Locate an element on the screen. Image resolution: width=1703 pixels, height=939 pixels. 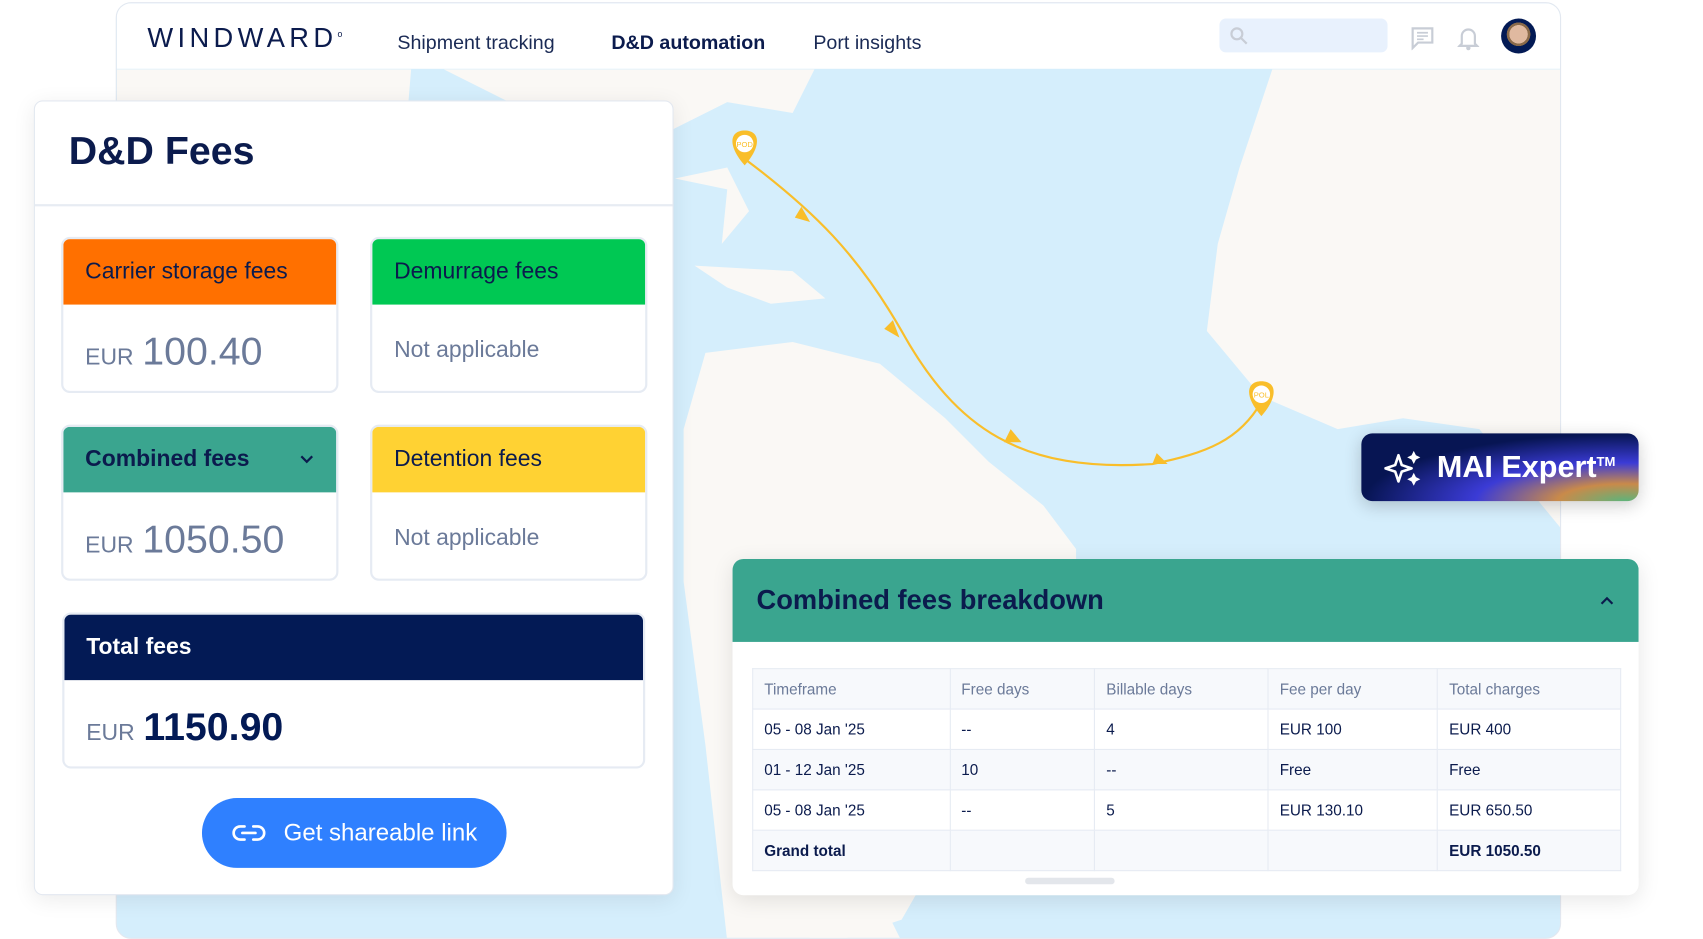
table-cell: EUR 1050.50 is located at coordinates (1529, 850).